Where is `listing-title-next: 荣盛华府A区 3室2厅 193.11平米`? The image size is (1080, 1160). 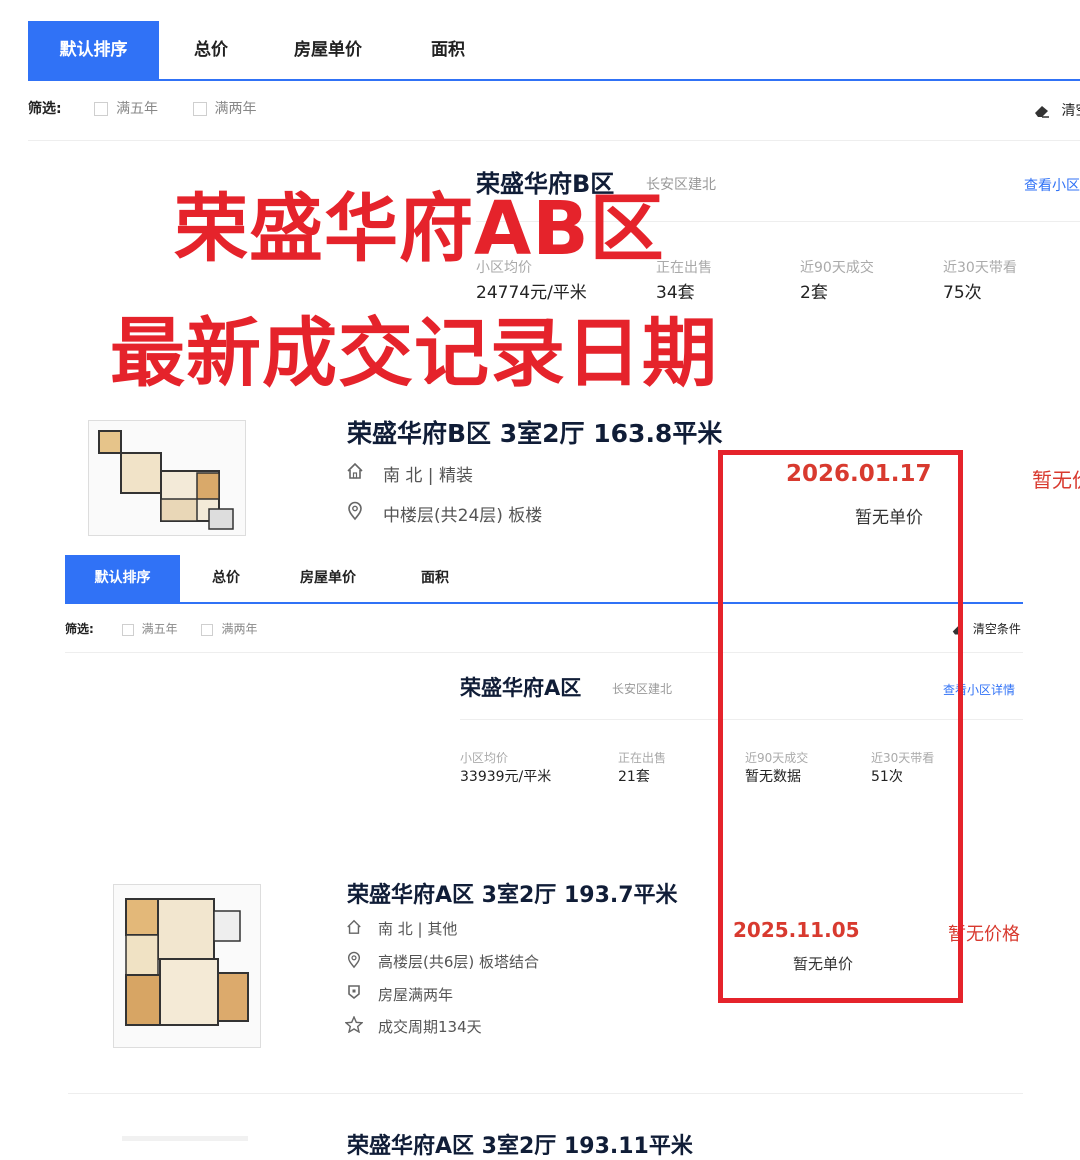 listing-title-next: 荣盛华府A区 3室2厅 193.11平米 is located at coordinates (520, 1144).